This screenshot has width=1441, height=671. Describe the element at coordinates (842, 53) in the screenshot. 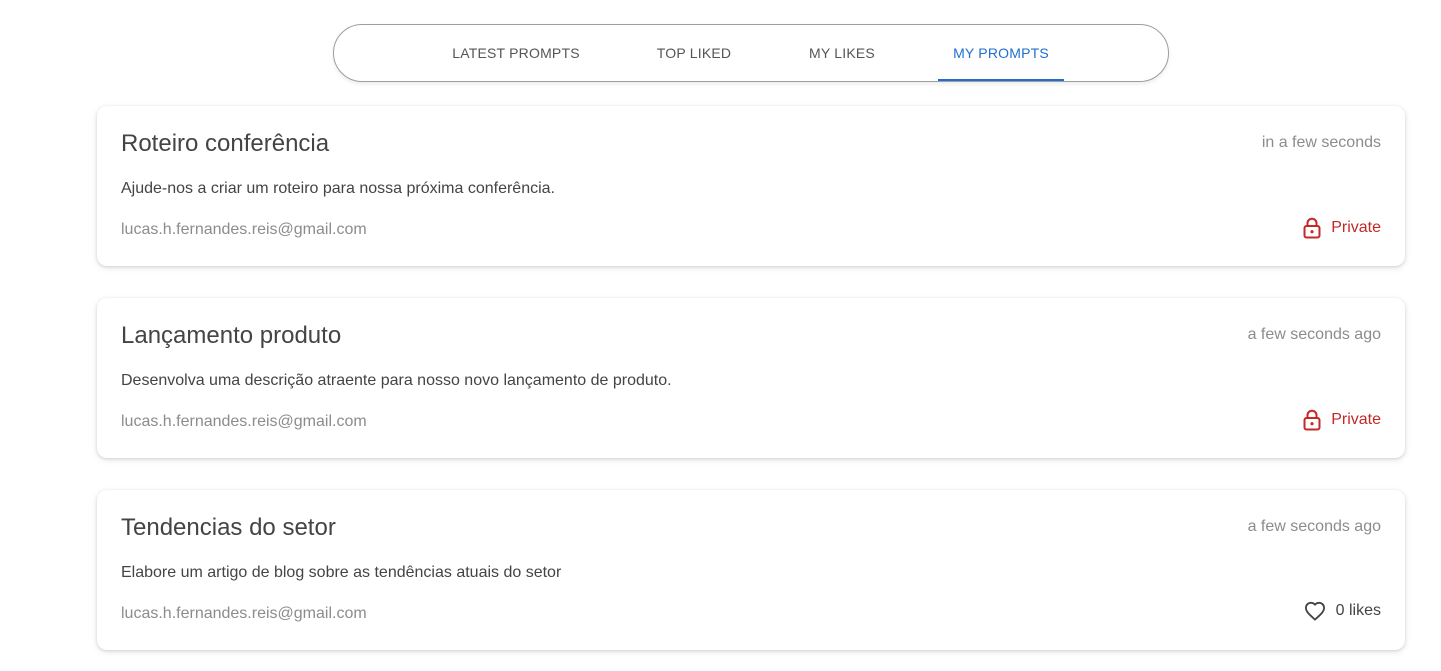

I see `tab-my-likes: MY LIKES` at that location.